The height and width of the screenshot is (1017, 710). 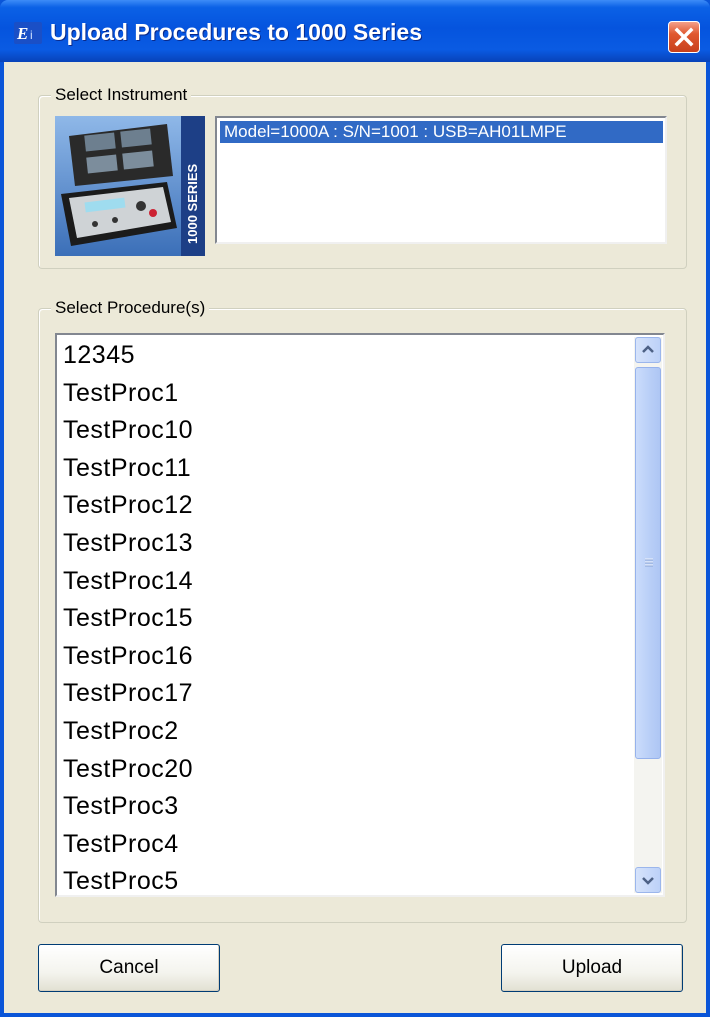 I want to click on chevron-down-icon, so click(x=648, y=881).